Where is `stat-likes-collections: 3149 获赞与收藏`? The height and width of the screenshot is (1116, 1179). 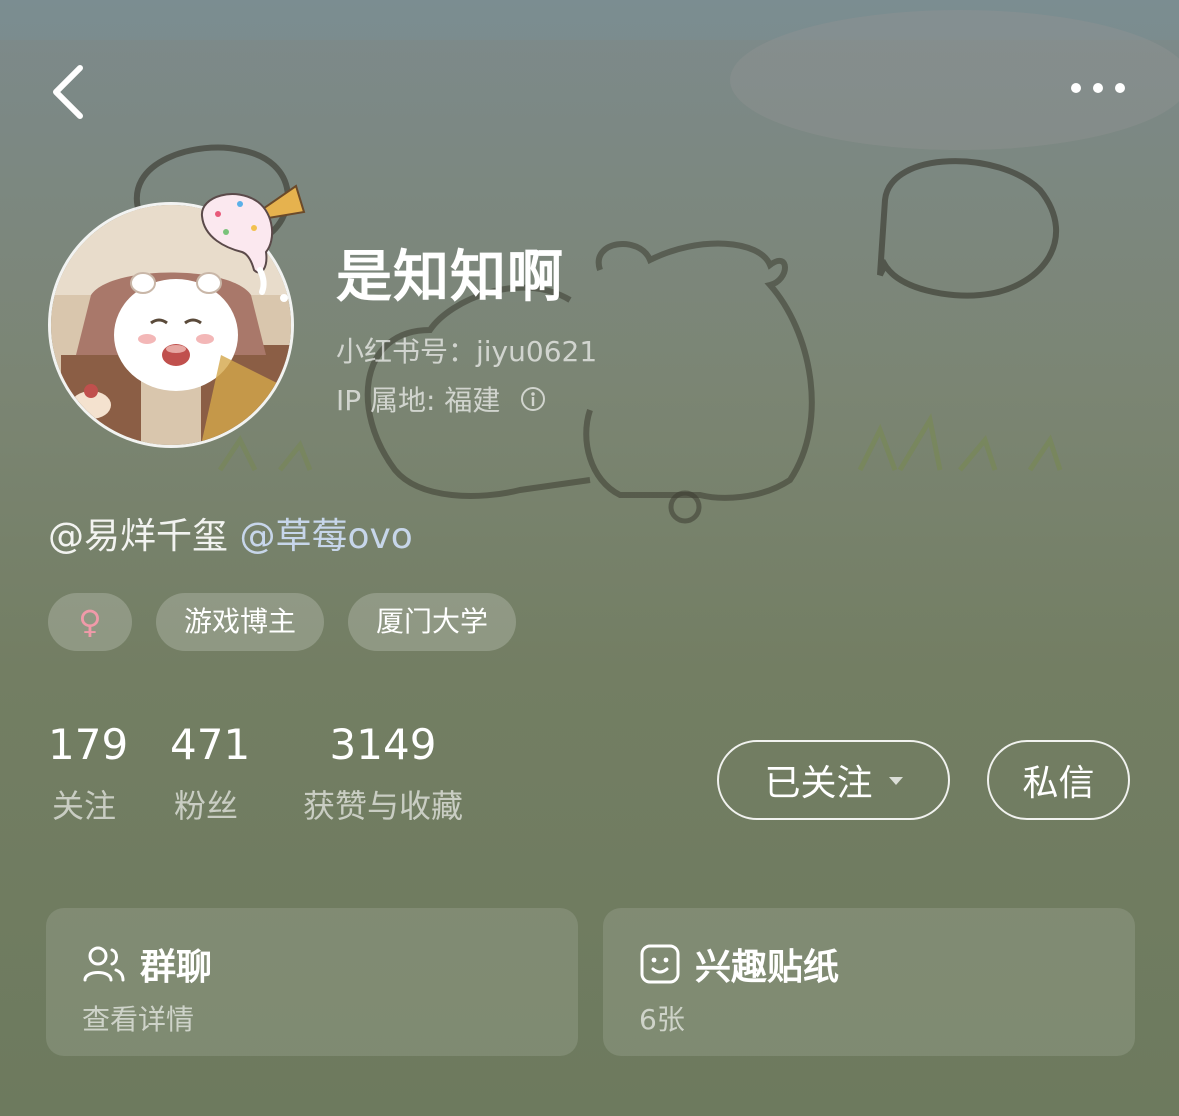
stat-likes-collections: 3149 获赞与收藏 is located at coordinates (383, 773).